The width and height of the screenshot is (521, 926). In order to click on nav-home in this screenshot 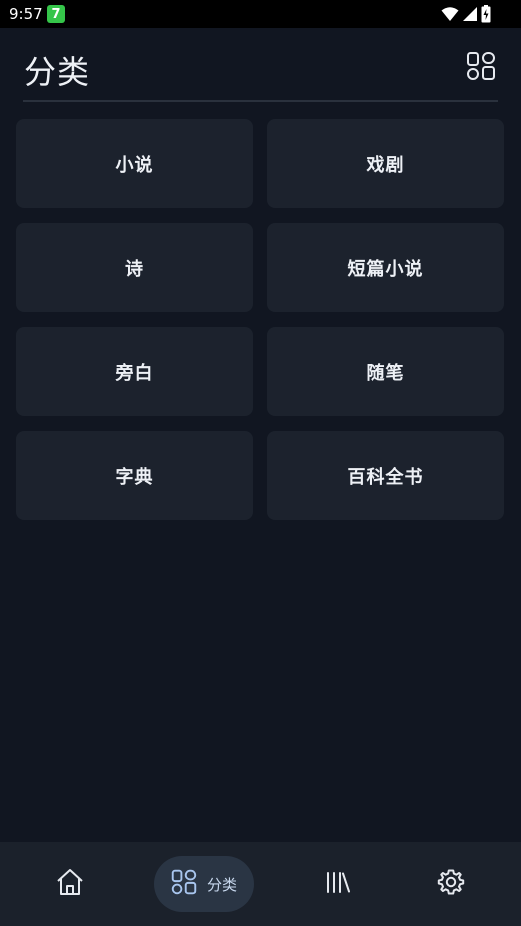, I will do `click(70, 884)`.